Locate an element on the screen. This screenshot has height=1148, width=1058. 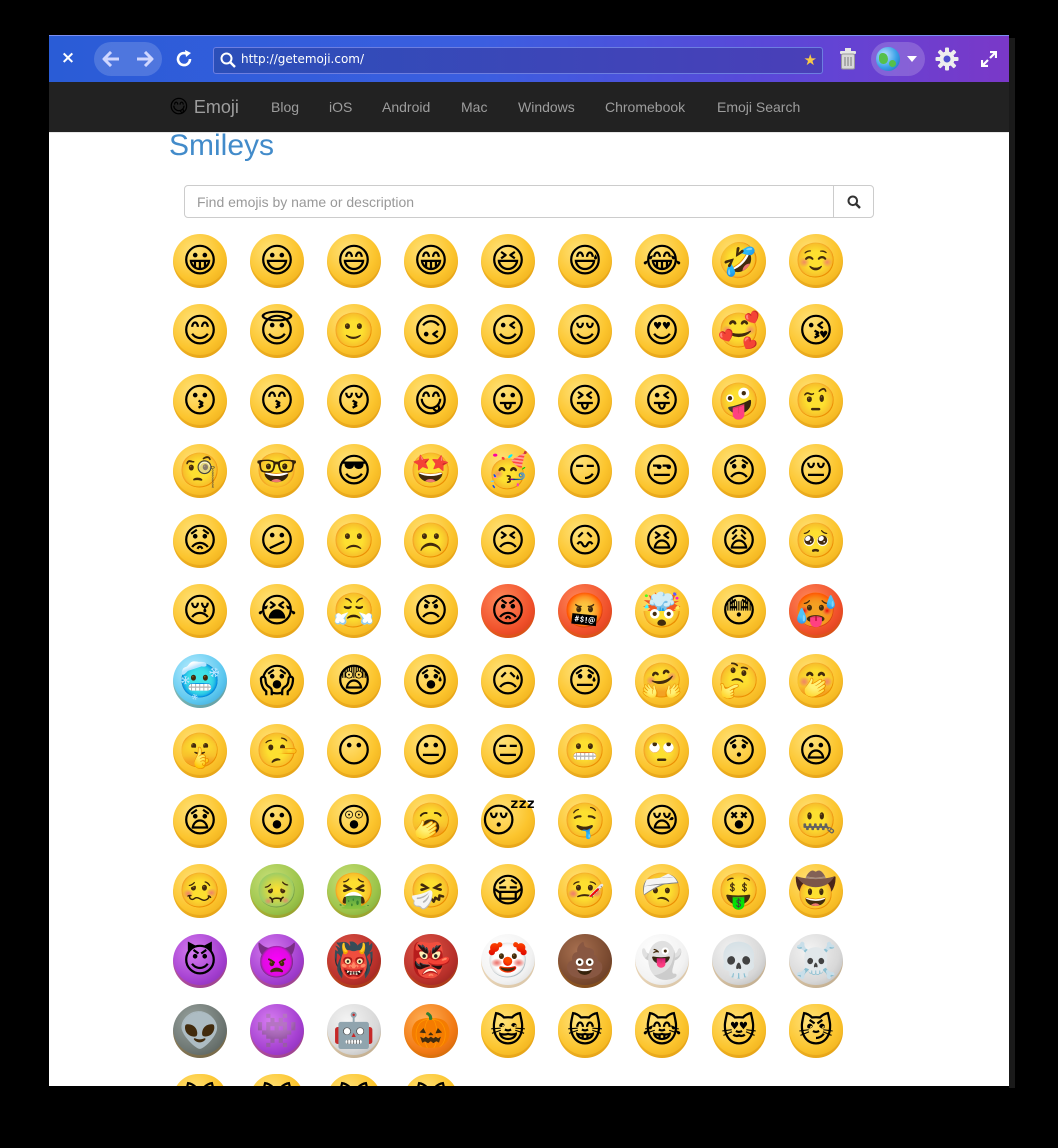
emoji-item: 😅 is located at coordinates (585, 261).